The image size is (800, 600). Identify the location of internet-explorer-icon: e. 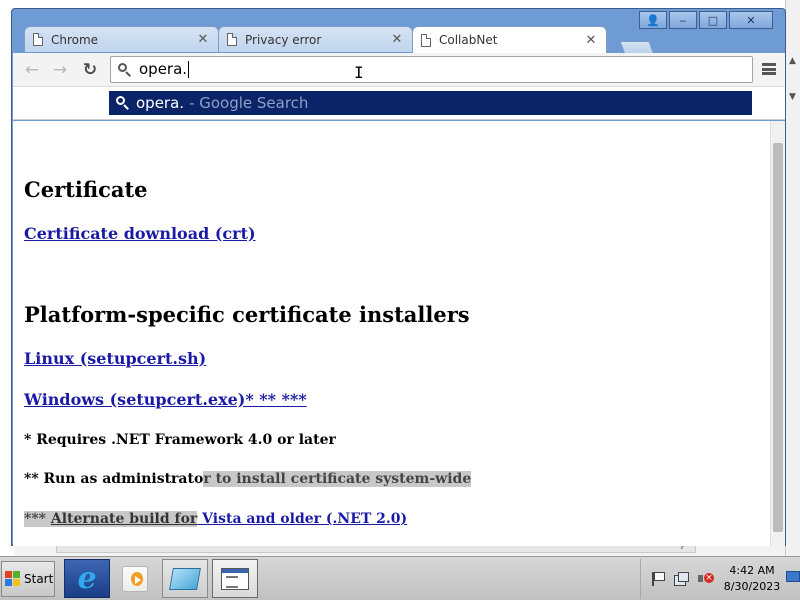
(87, 578).